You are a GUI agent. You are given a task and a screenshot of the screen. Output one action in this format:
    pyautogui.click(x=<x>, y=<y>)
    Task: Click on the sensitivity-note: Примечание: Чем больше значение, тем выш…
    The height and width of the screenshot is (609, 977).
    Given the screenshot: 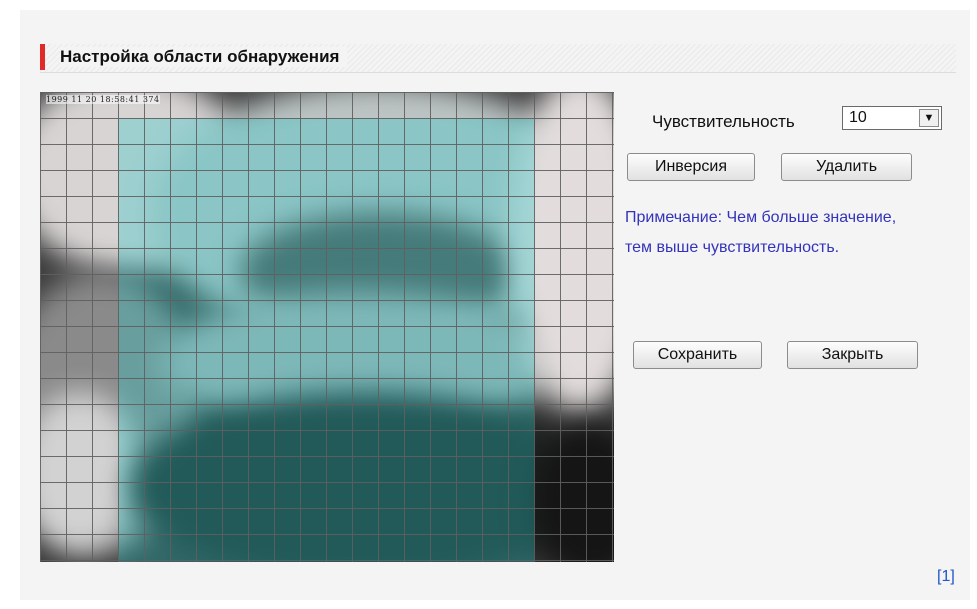 What is the action you would take?
    pyautogui.click(x=795, y=233)
    